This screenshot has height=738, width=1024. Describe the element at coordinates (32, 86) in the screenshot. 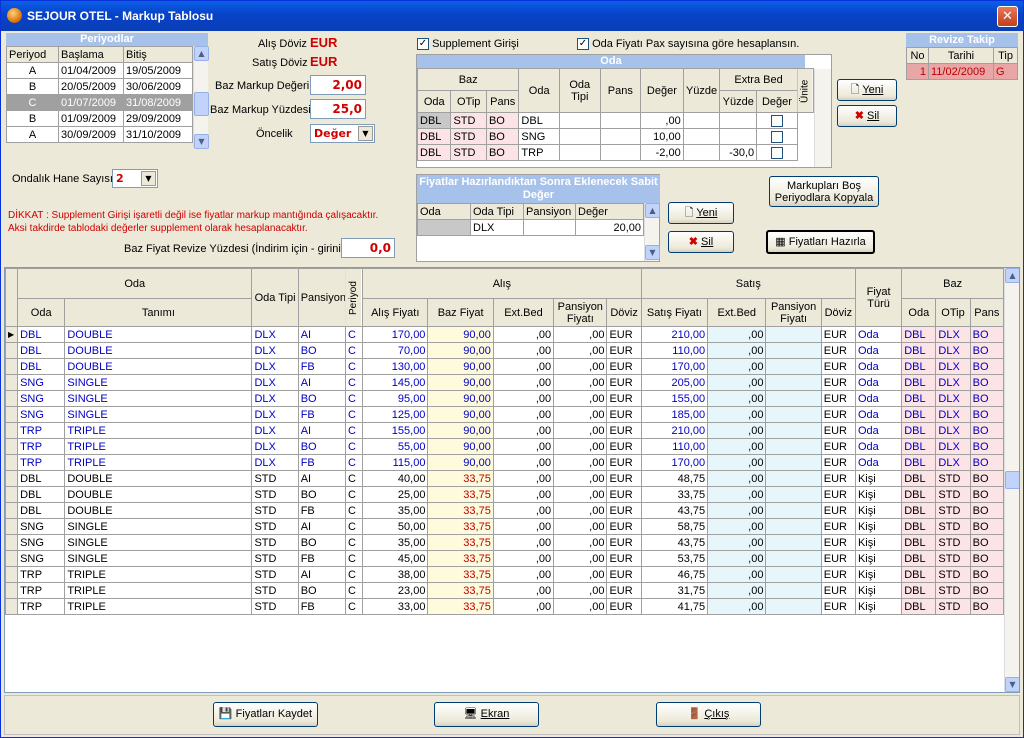

I see `period-cell: B` at that location.